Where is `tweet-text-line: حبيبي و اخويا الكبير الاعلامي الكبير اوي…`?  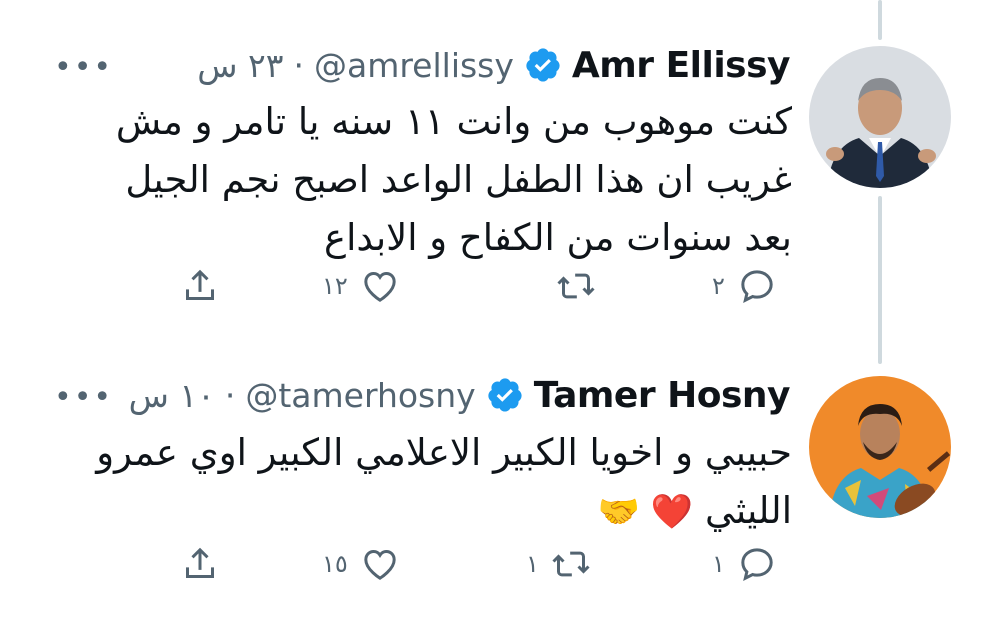 tweet-text-line: حبيبي و اخويا الكبير الاعلامي الكبير اوي… is located at coordinates (444, 452).